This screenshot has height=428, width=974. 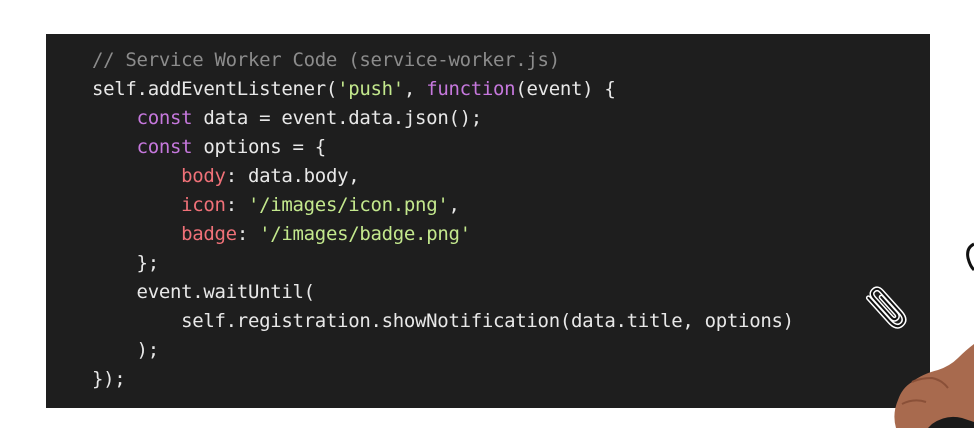 I want to click on code-line: const options = {, so click(x=443, y=147).